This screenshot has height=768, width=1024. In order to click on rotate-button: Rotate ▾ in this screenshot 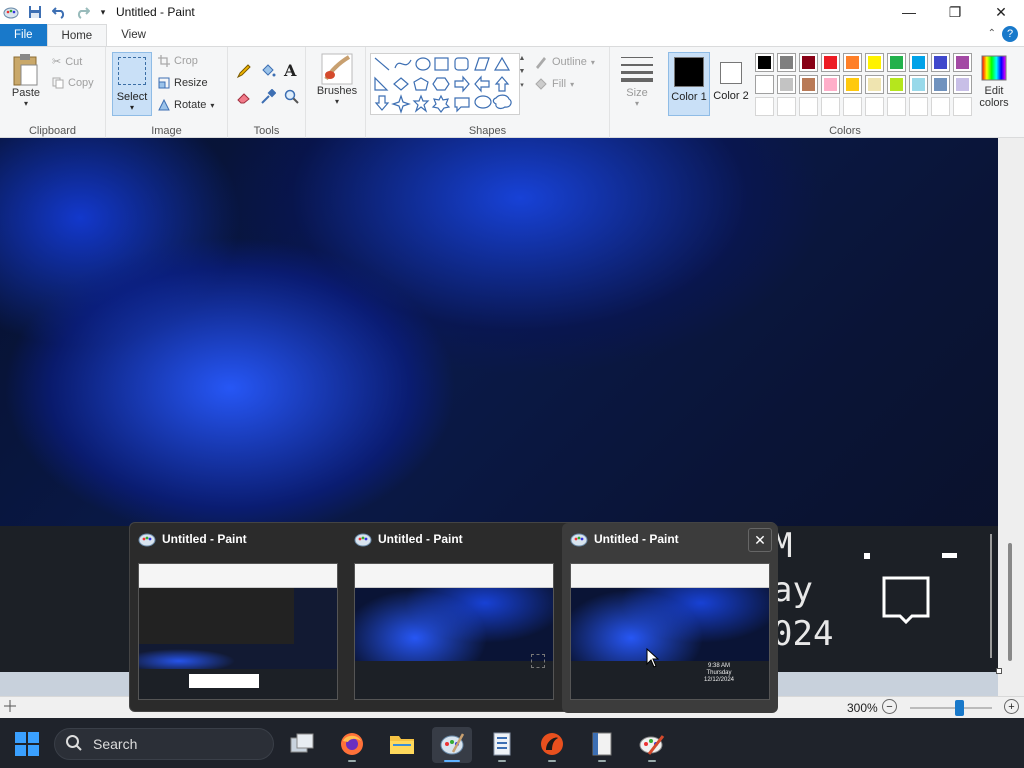, I will do `click(186, 105)`.